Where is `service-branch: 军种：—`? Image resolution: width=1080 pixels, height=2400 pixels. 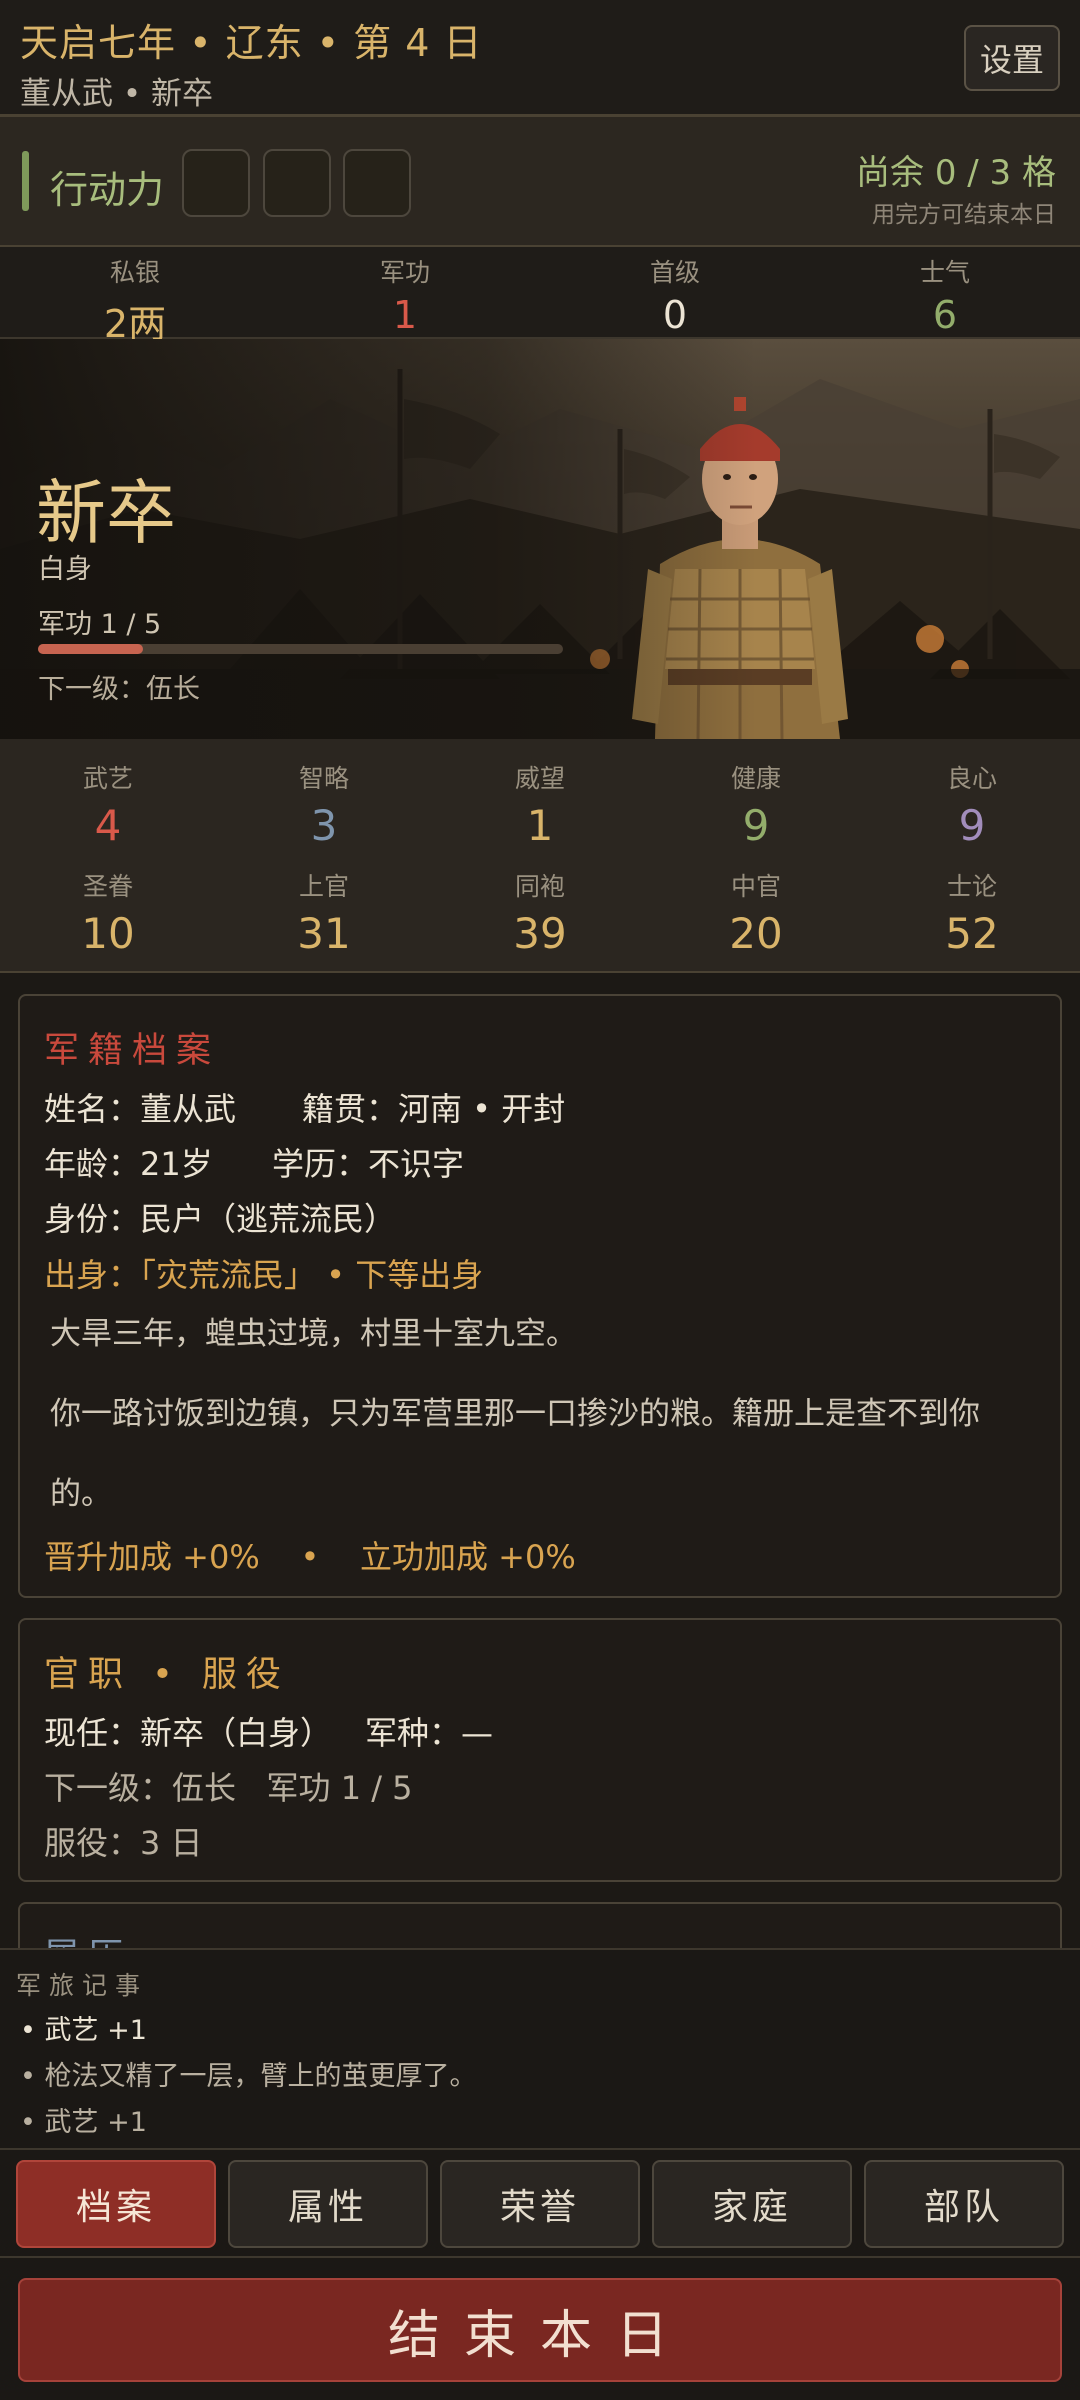
service-branch: 军种：— is located at coordinates (429, 1733).